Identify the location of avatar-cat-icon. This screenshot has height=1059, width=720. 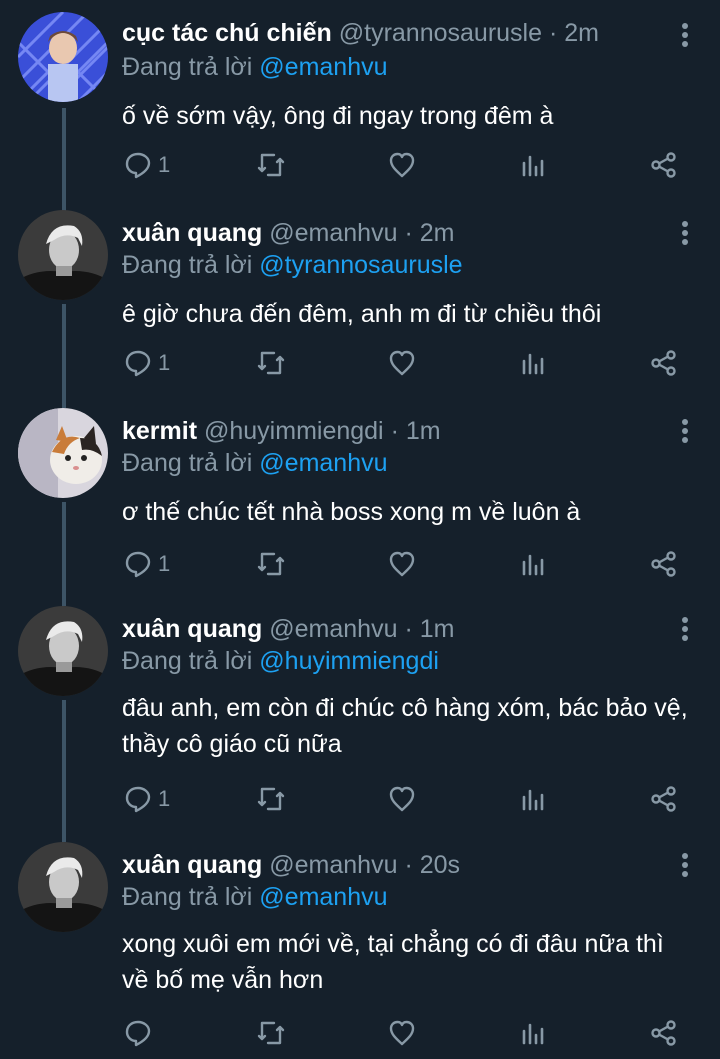
(63, 453).